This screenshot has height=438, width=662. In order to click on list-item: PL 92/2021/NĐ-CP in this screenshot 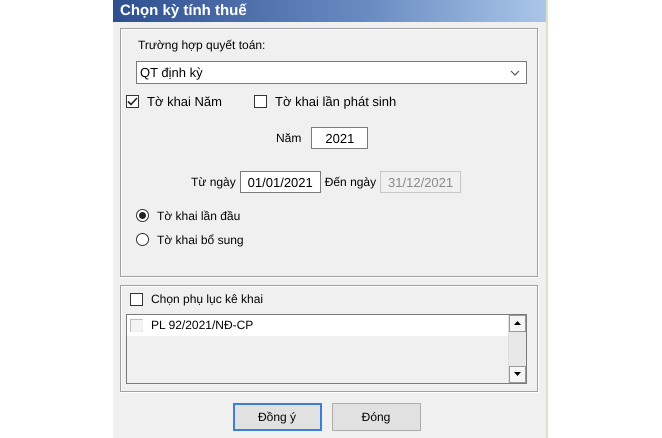, I will do `click(317, 325)`.